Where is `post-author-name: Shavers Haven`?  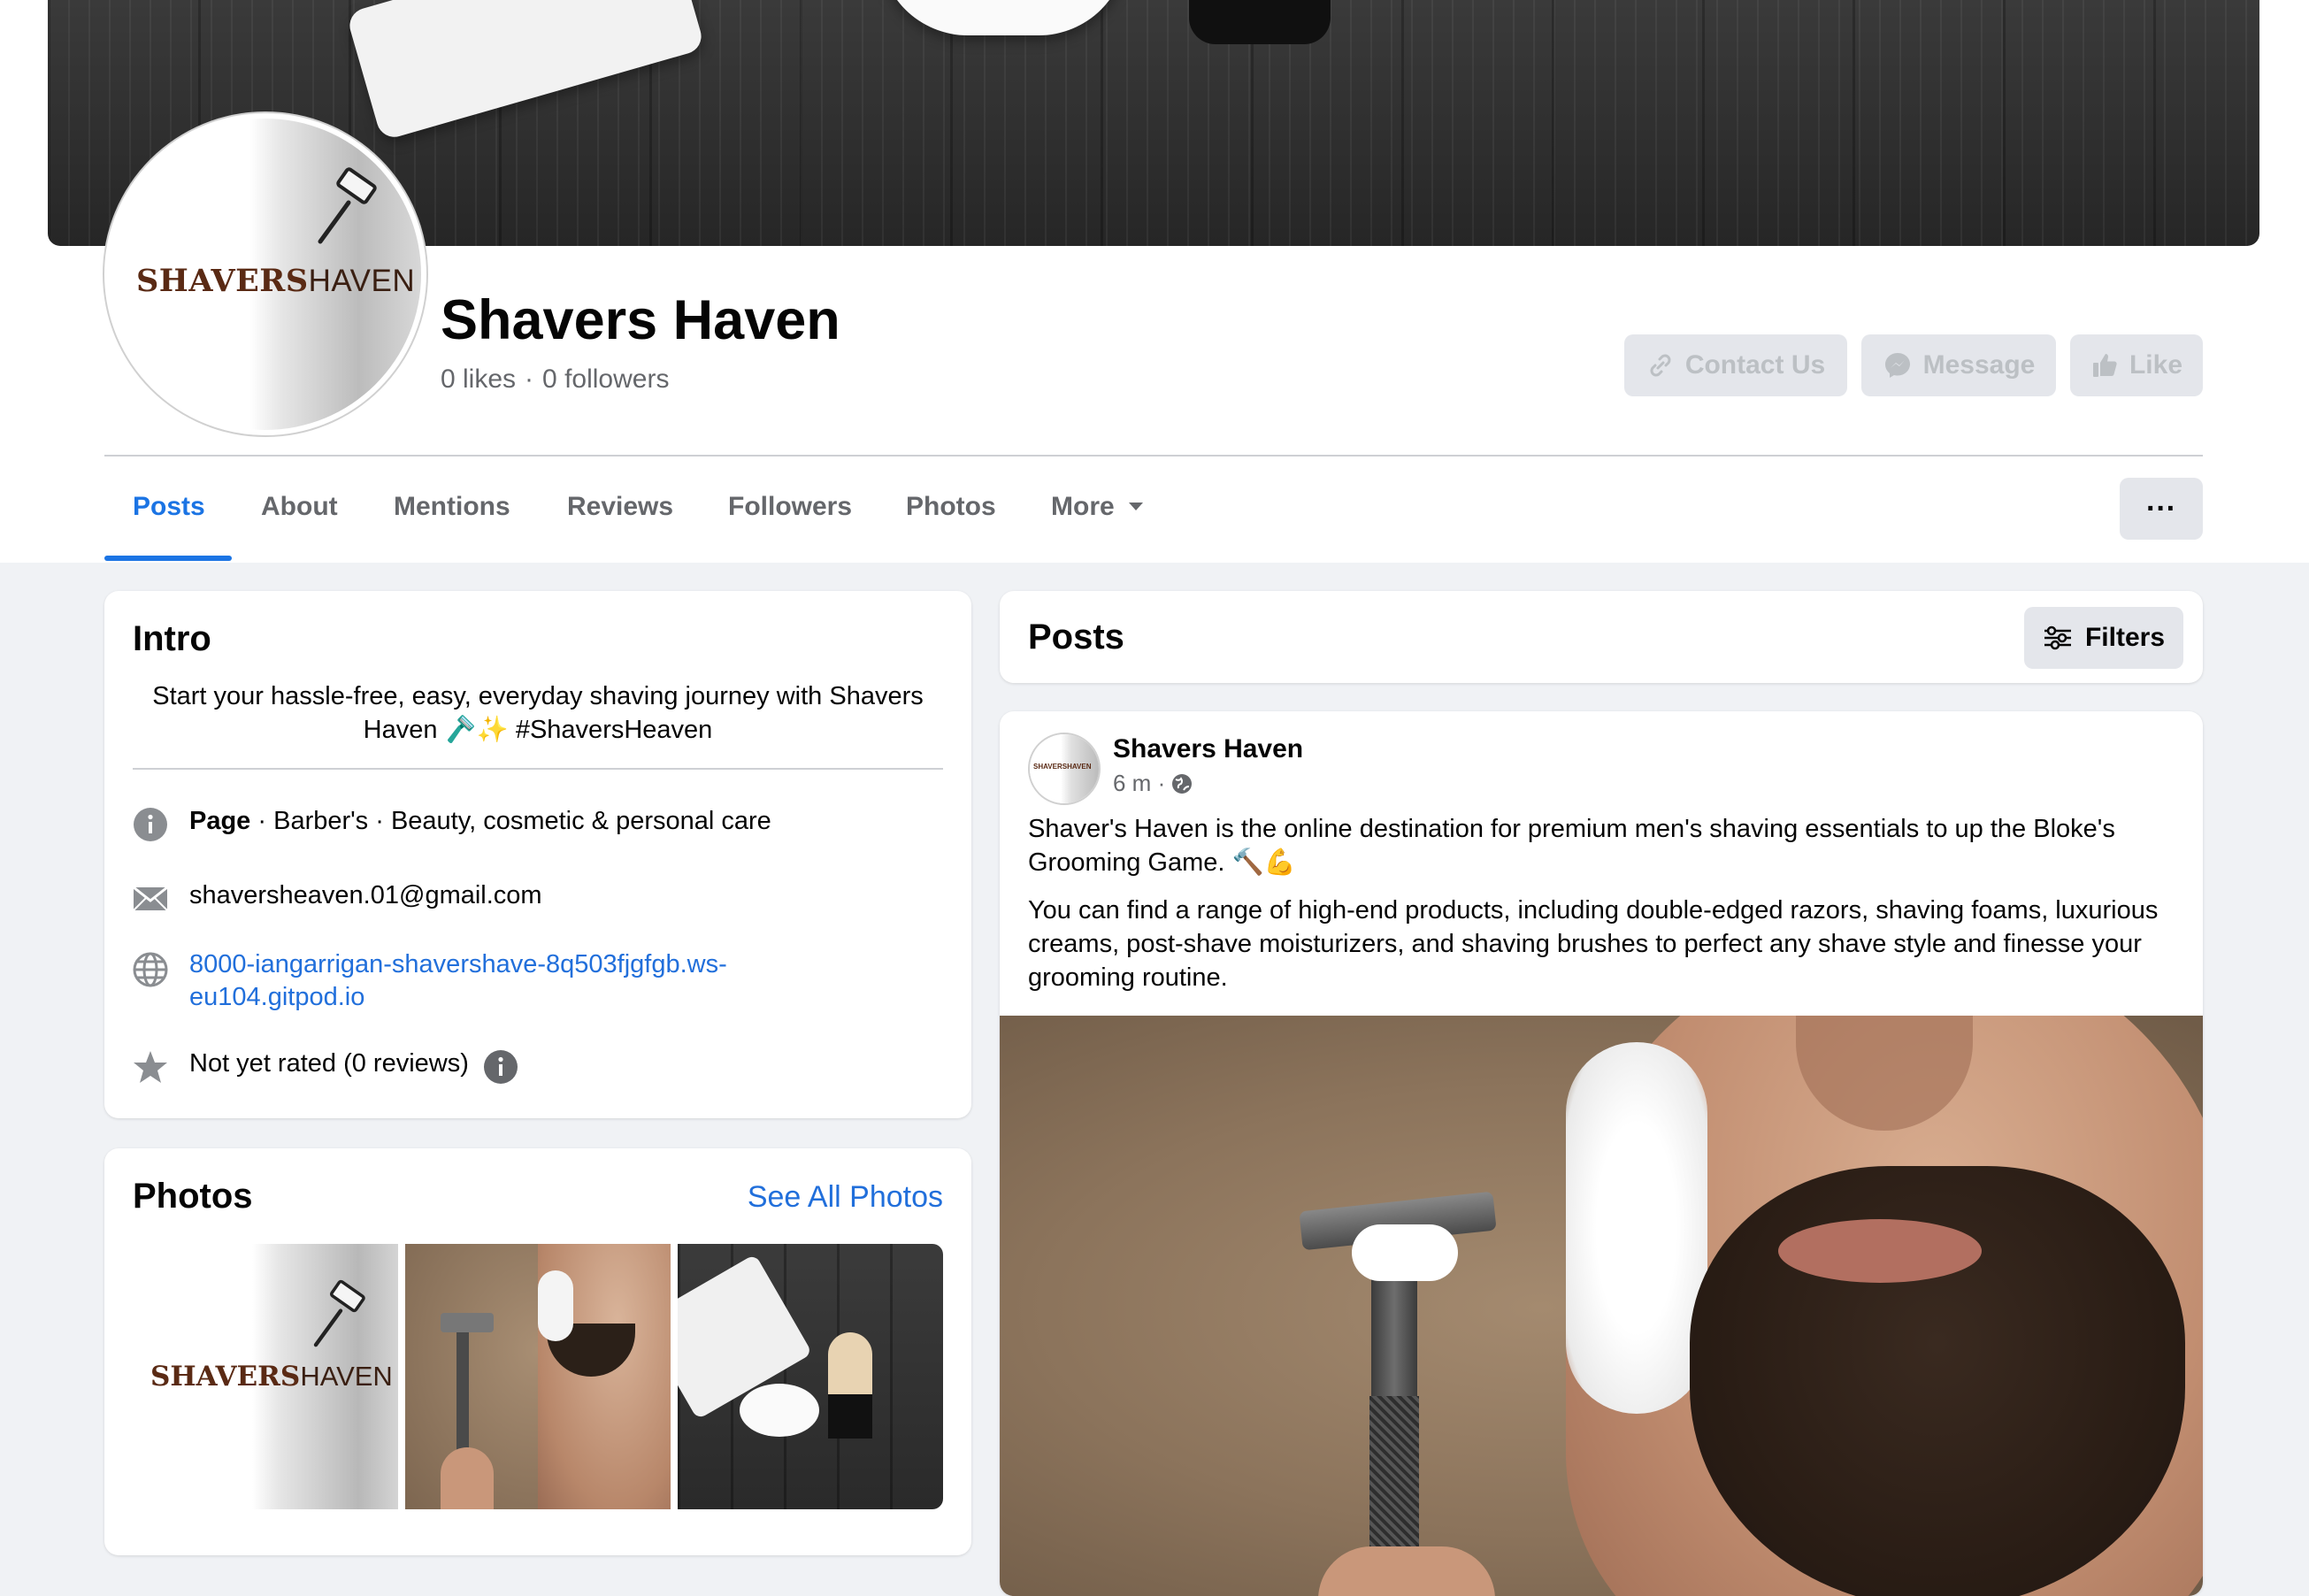
post-author-name: Shavers Haven is located at coordinates (1208, 749).